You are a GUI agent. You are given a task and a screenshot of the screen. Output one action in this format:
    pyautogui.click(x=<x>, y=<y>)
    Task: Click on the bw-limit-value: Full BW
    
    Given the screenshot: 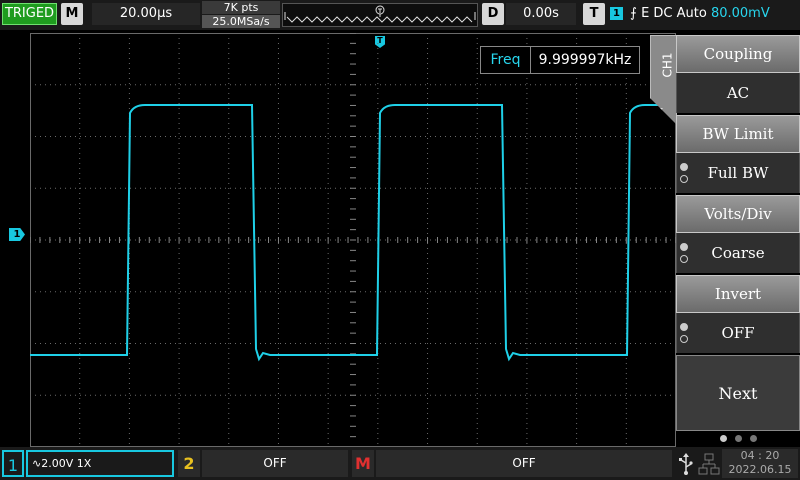 What is the action you would take?
    pyautogui.click(x=738, y=173)
    